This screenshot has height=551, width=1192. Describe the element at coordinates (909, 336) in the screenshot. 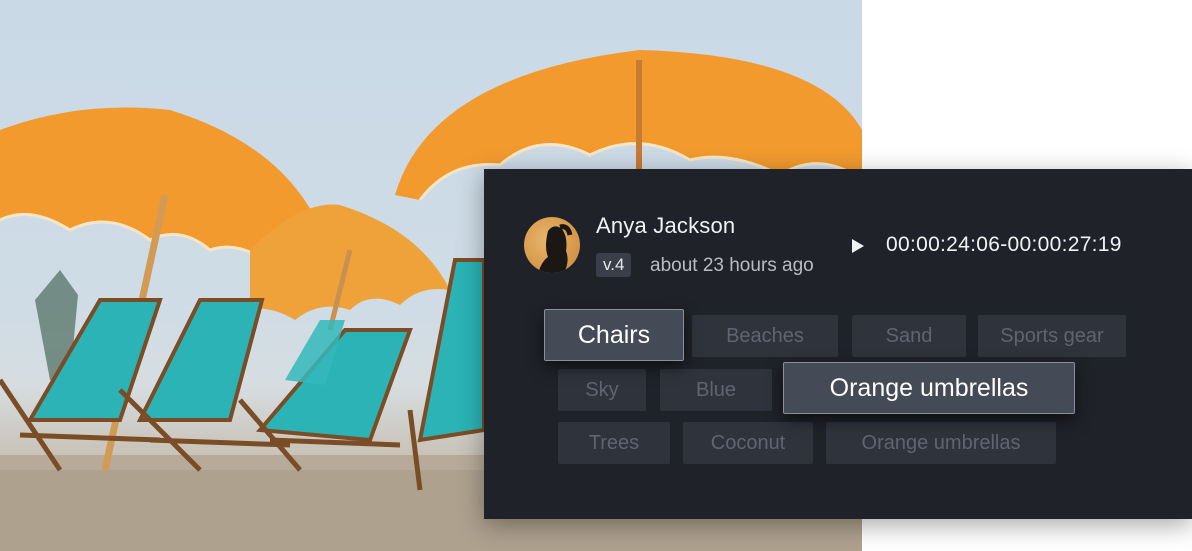

I see `tag-sand: Sand` at that location.